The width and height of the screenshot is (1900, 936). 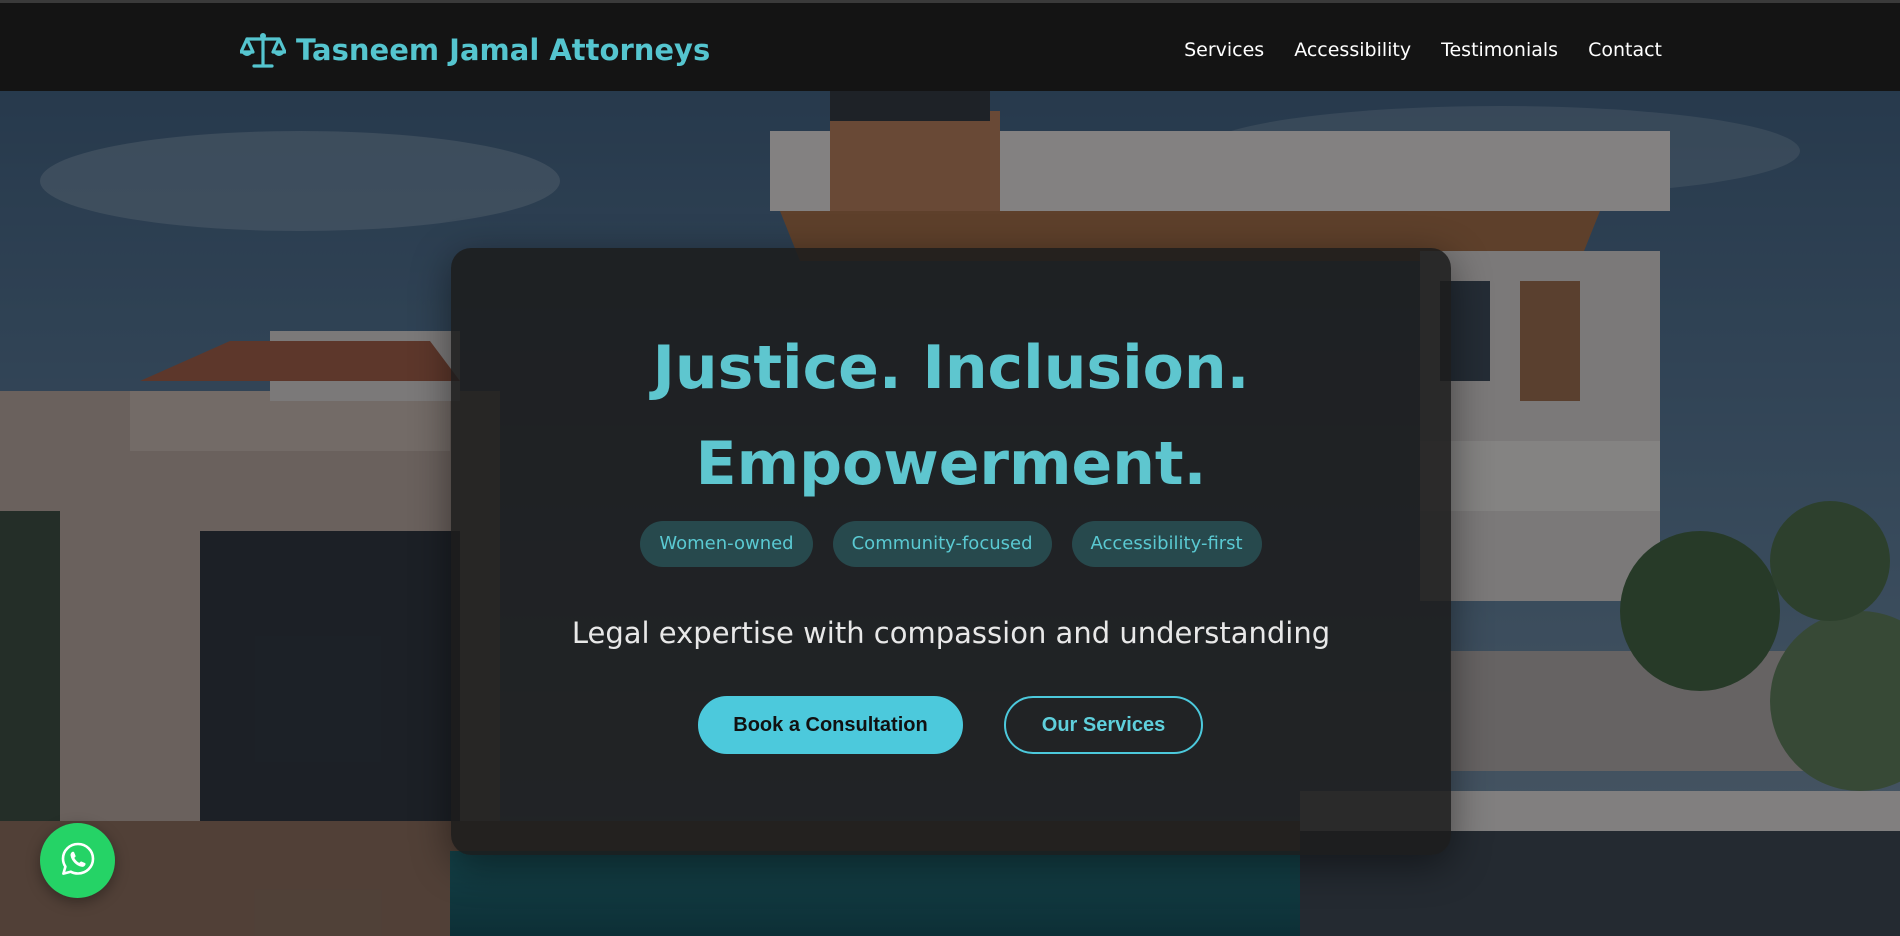 I want to click on nav-link-services: Services, so click(x=1224, y=50).